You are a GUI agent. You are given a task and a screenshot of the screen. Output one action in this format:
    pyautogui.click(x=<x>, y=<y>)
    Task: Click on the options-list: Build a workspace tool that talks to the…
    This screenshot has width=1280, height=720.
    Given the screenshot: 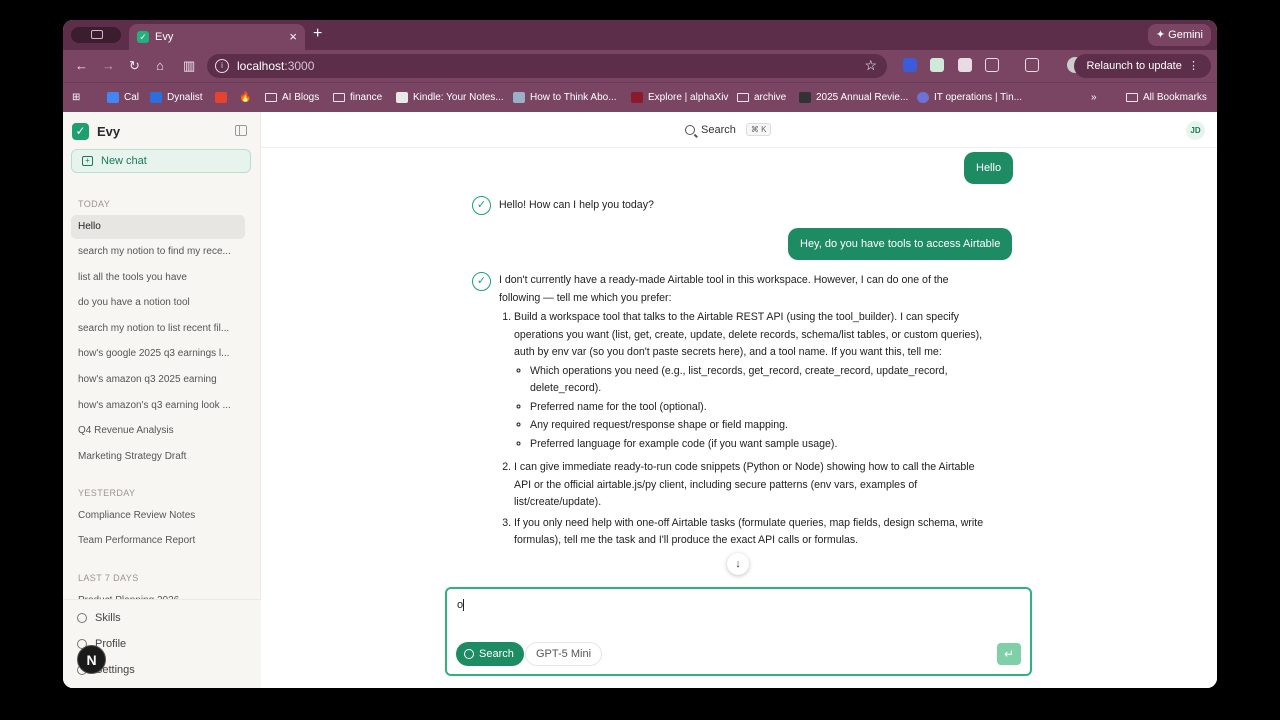 What is the action you would take?
    pyautogui.click(x=744, y=429)
    